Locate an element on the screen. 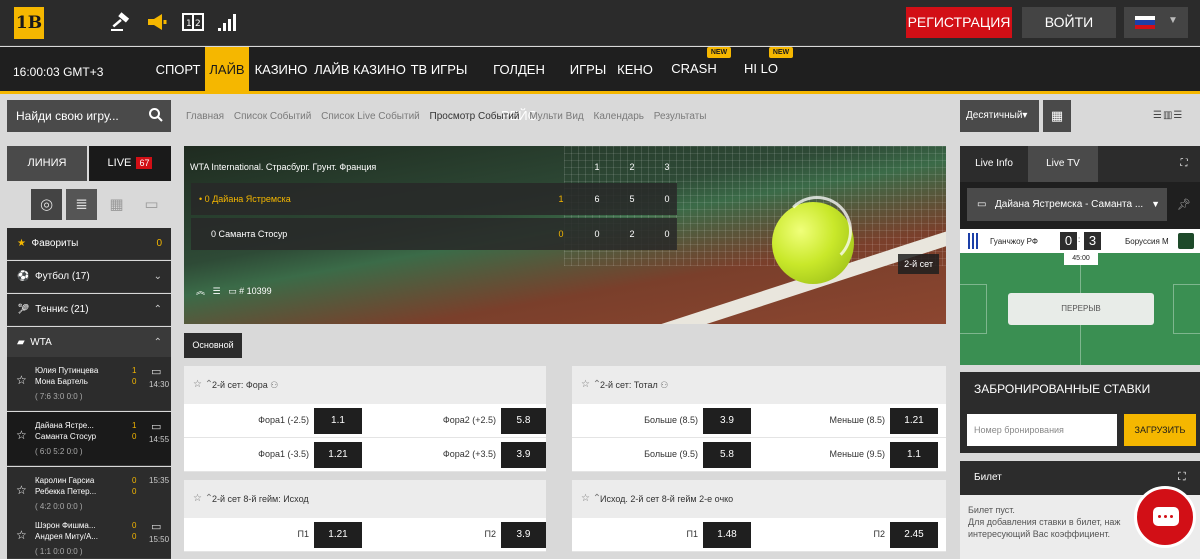 The height and width of the screenshot is (559, 1200). match-score: ( 7:6 3:0 0:0 ) is located at coordinates (59, 396).